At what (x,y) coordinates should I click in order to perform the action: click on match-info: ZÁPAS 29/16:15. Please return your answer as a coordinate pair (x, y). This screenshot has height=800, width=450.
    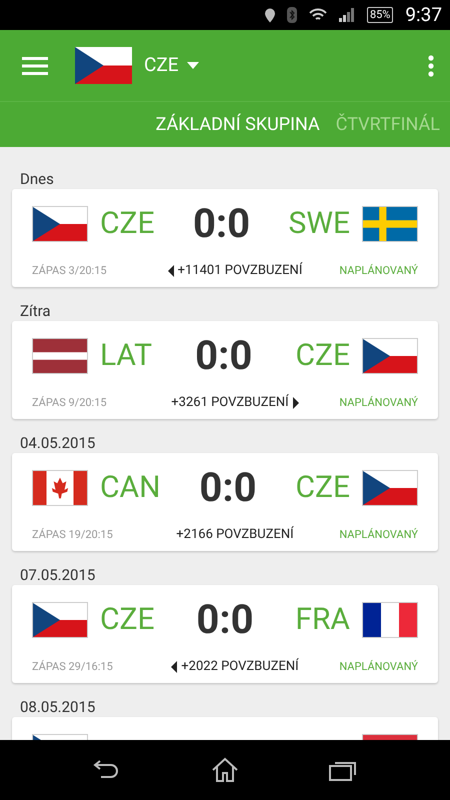
    Looking at the image, I should click on (73, 666).